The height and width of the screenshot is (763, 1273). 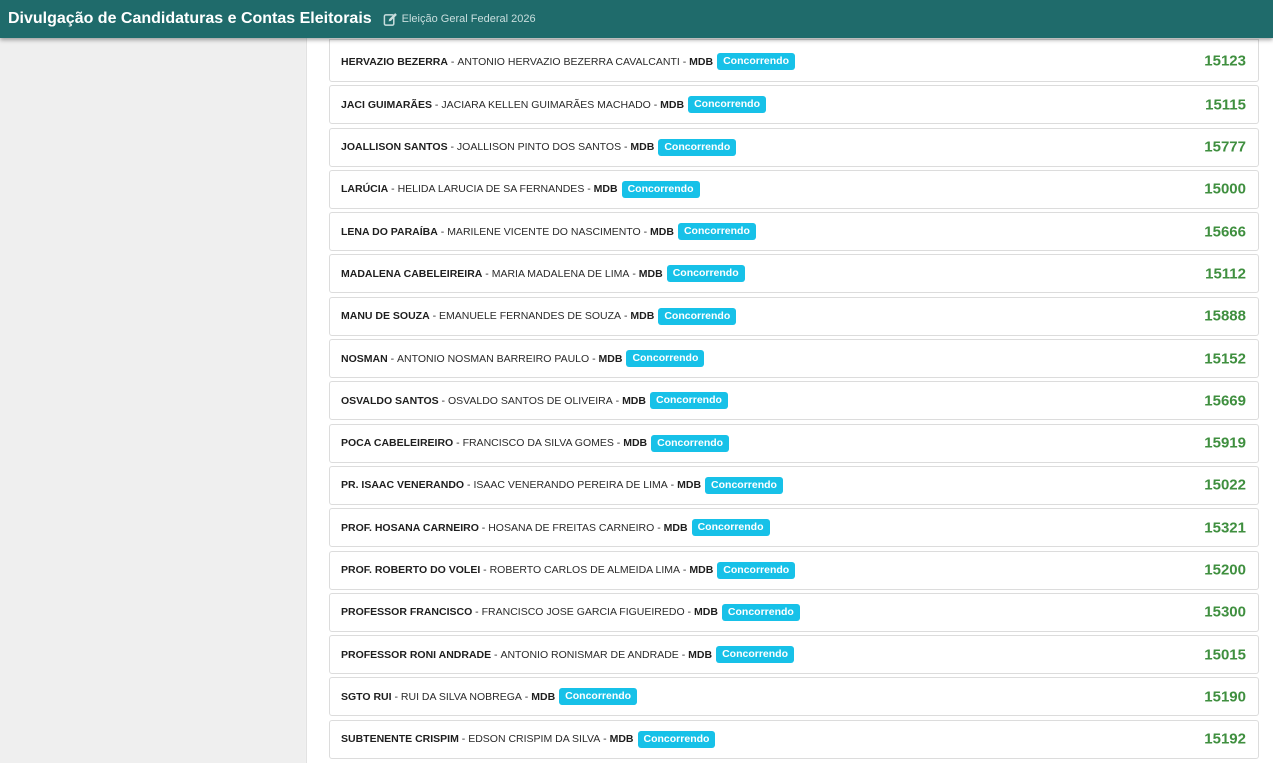 What do you see at coordinates (546, 104) in the screenshot?
I see `candidate-full-name: JACIARA KELLEN GUIMARÃES MACHADO` at bounding box center [546, 104].